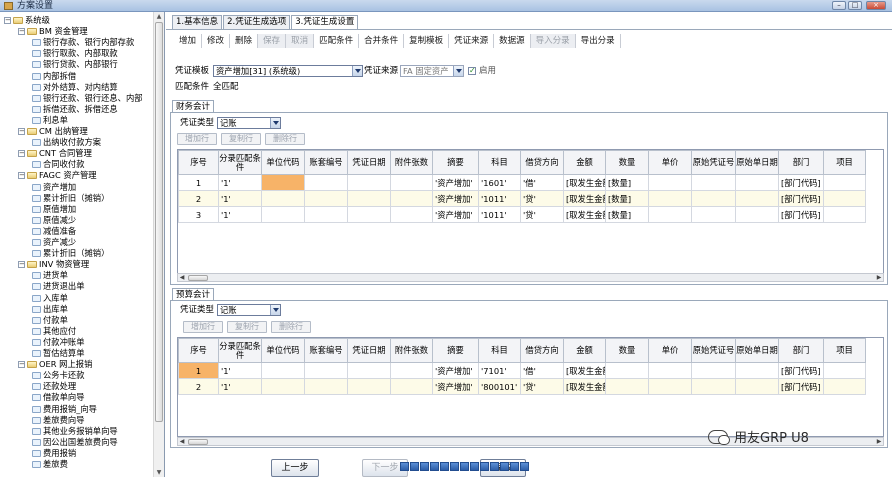 This screenshot has width=892, height=477. I want to click on tab-voucher-options: 2.凭证生成选项, so click(257, 22).